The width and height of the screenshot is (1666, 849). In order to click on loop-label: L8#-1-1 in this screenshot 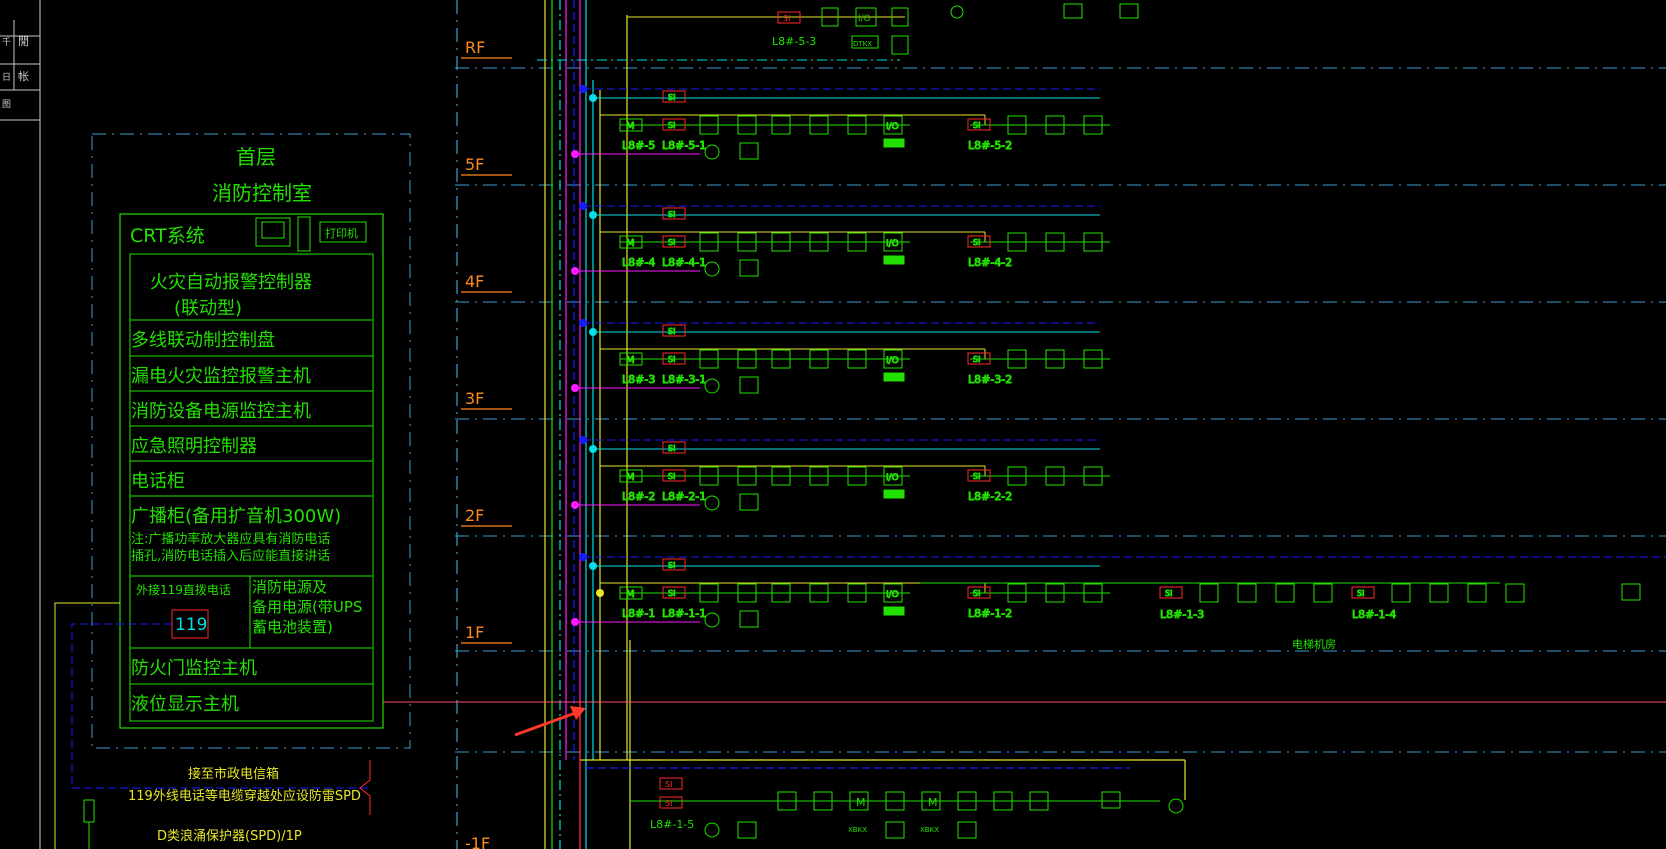, I will do `click(684, 613)`.